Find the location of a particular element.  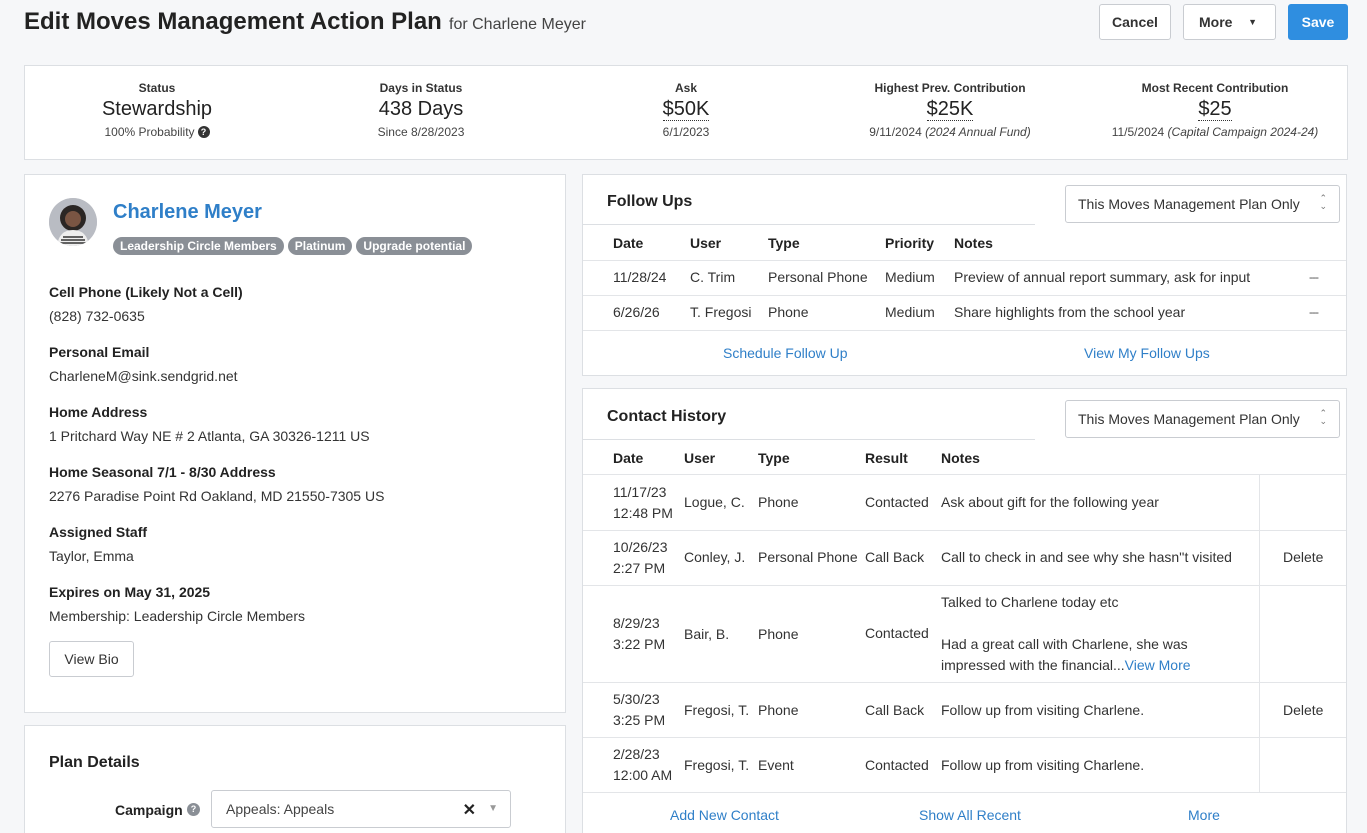

cell-type: Event is located at coordinates (776, 765).